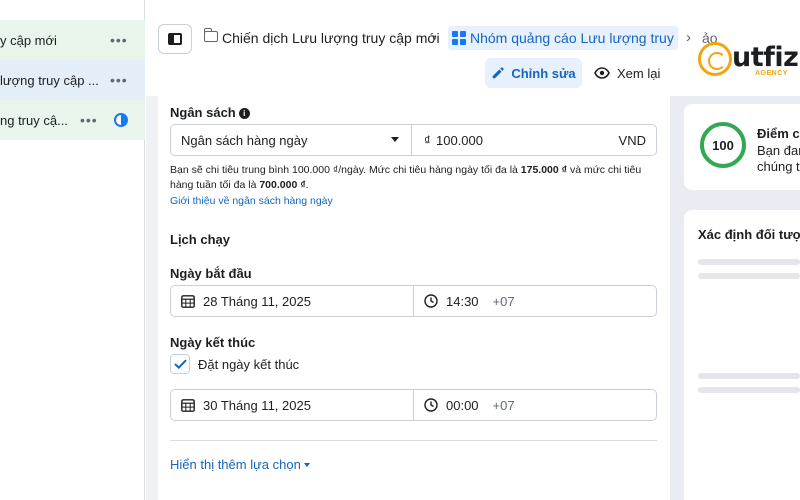 Image resolution: width=800 pixels, height=500 pixels. Describe the element at coordinates (257, 405) in the screenshot. I see `end-date-value: 30 Tháng 11, 2025` at that location.